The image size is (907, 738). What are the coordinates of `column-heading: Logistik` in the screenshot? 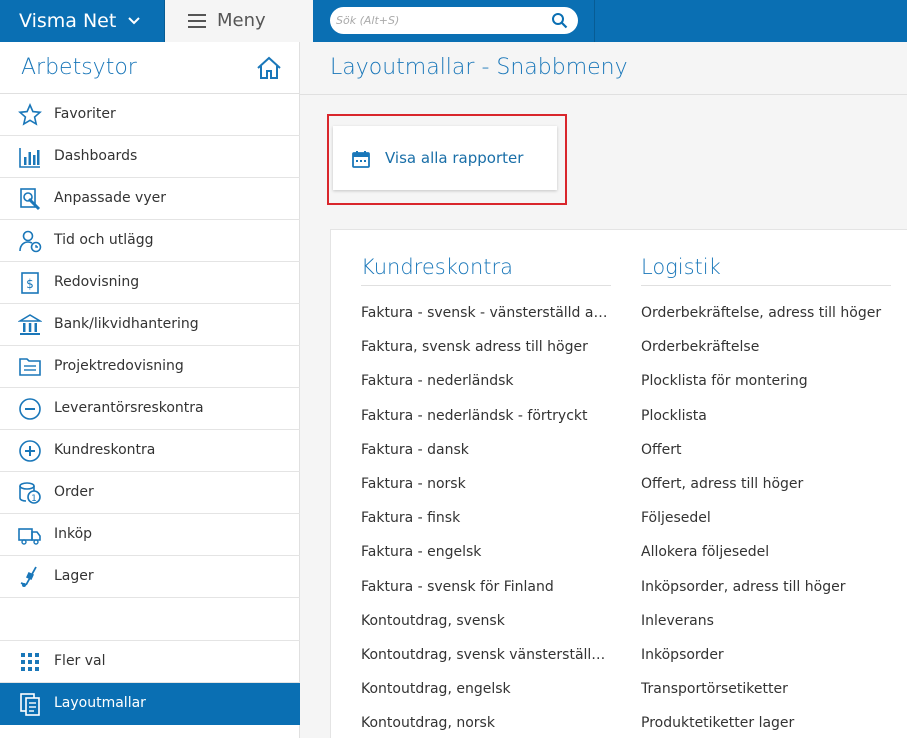 It's located at (766, 258).